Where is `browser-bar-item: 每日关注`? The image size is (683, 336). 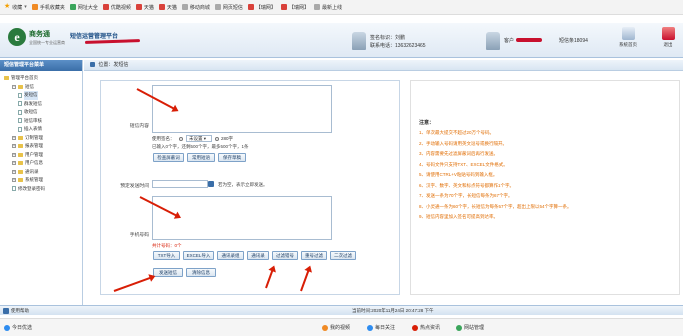 browser-bar-item: 每日关注 is located at coordinates (381, 327).